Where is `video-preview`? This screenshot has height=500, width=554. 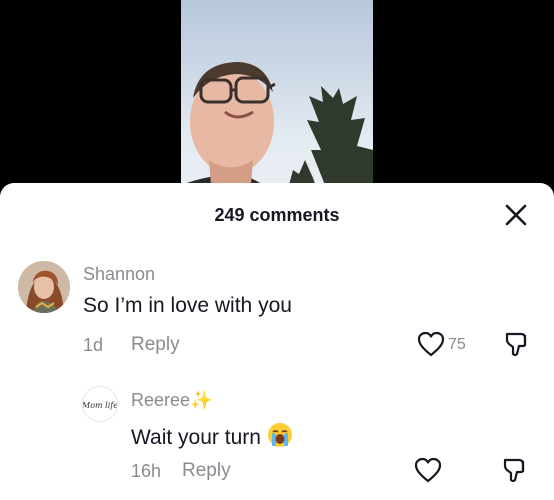 video-preview is located at coordinates (277, 100).